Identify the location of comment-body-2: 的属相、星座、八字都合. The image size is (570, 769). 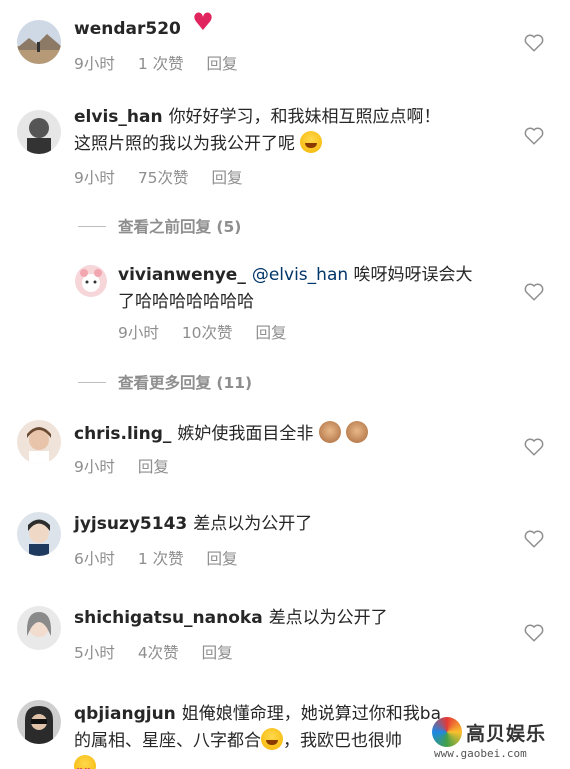
(167, 741).